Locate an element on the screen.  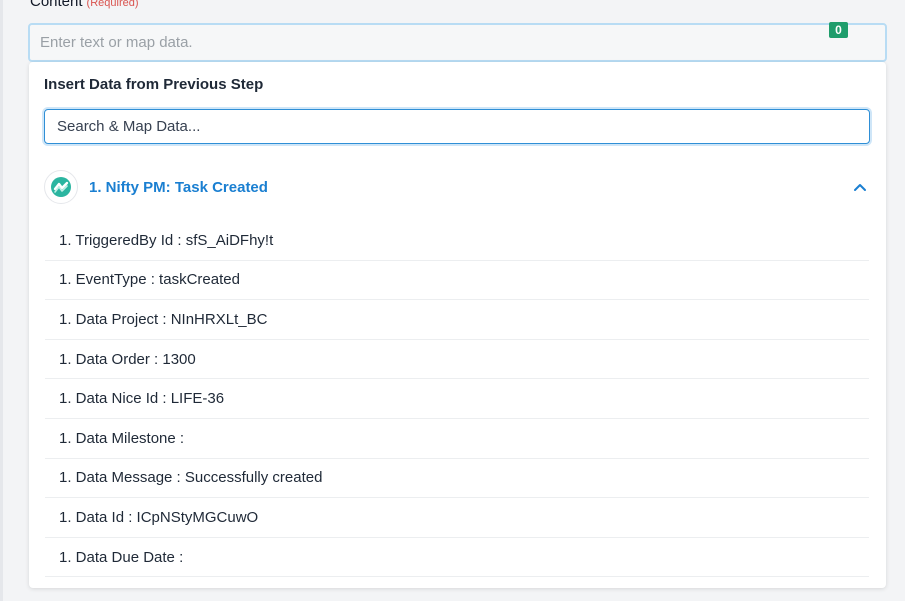
data-item-data-order: 1. Data Order : 1300 is located at coordinates (457, 360).